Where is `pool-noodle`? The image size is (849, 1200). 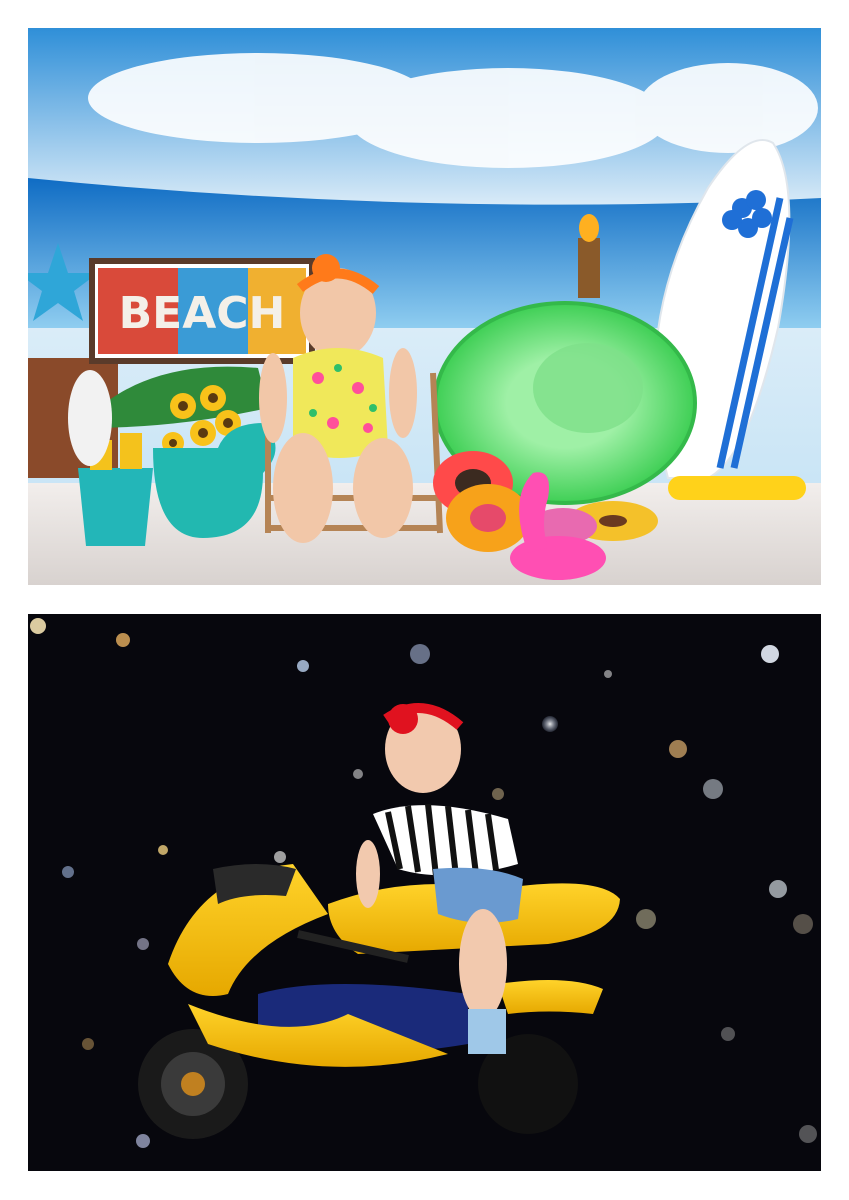 pool-noodle is located at coordinates (737, 488).